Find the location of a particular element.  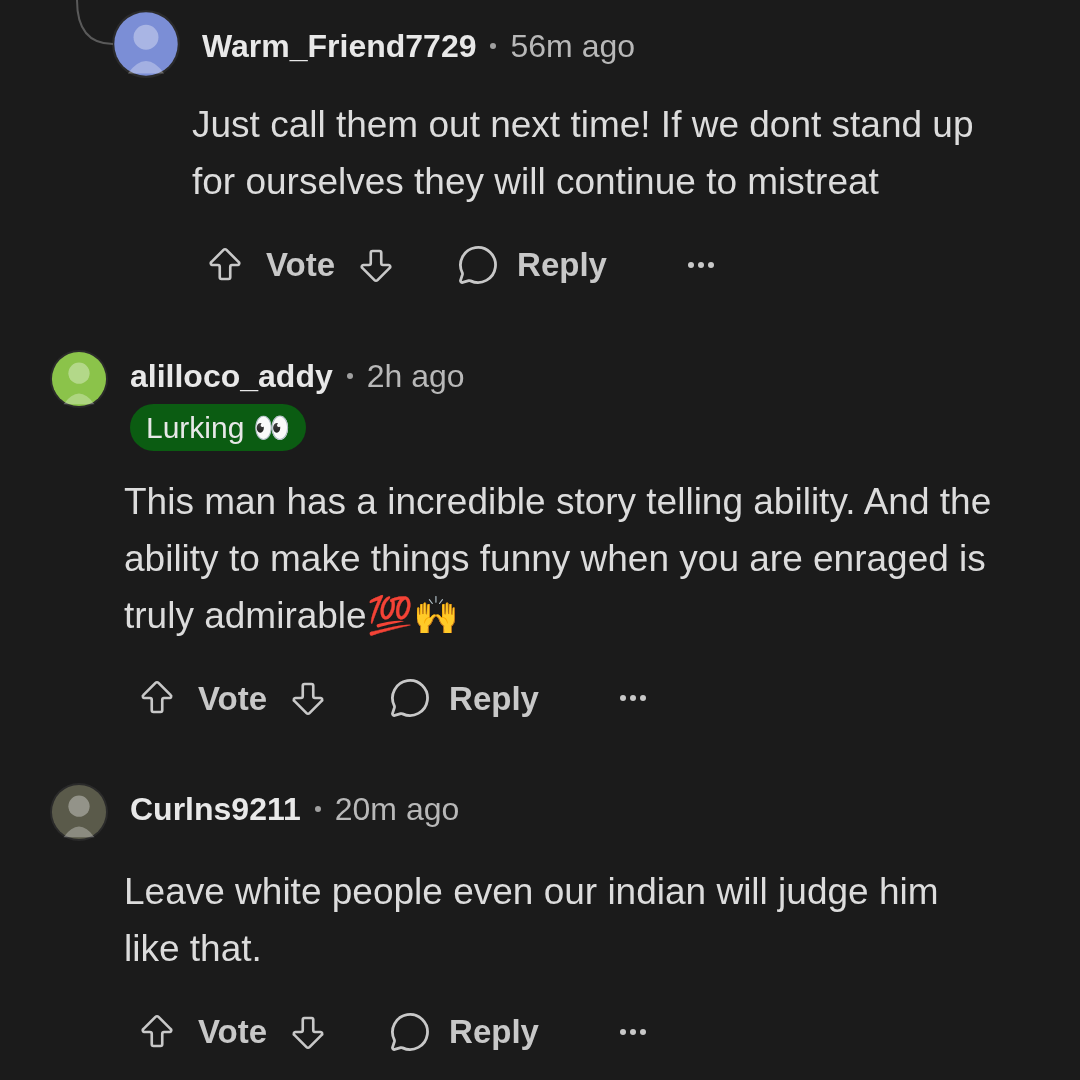

comment-text: Just call them out next time! If we dont stand up for ourselves they will continue to mistreat is located at coordinates (583, 153).